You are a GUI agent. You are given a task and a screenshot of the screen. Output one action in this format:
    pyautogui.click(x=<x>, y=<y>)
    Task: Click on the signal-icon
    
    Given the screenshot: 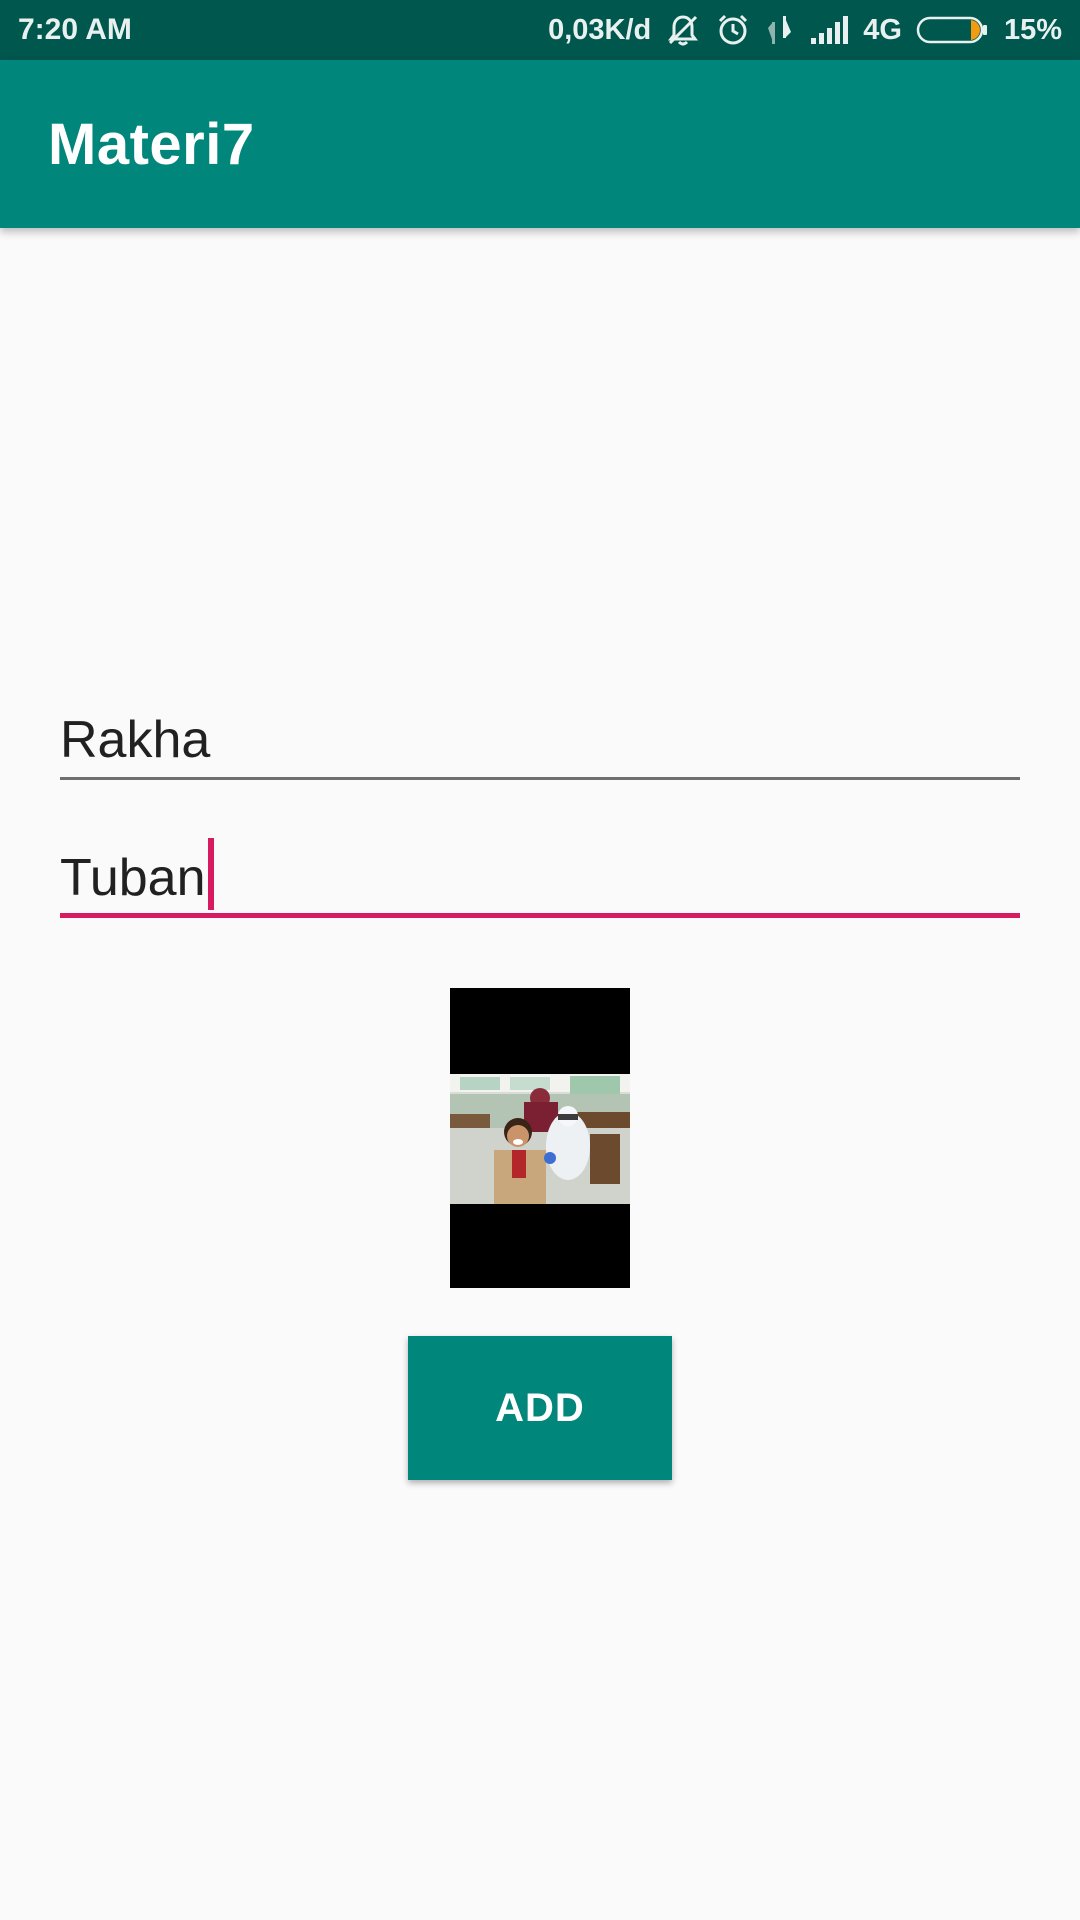 What is the action you would take?
    pyautogui.click(x=829, y=30)
    